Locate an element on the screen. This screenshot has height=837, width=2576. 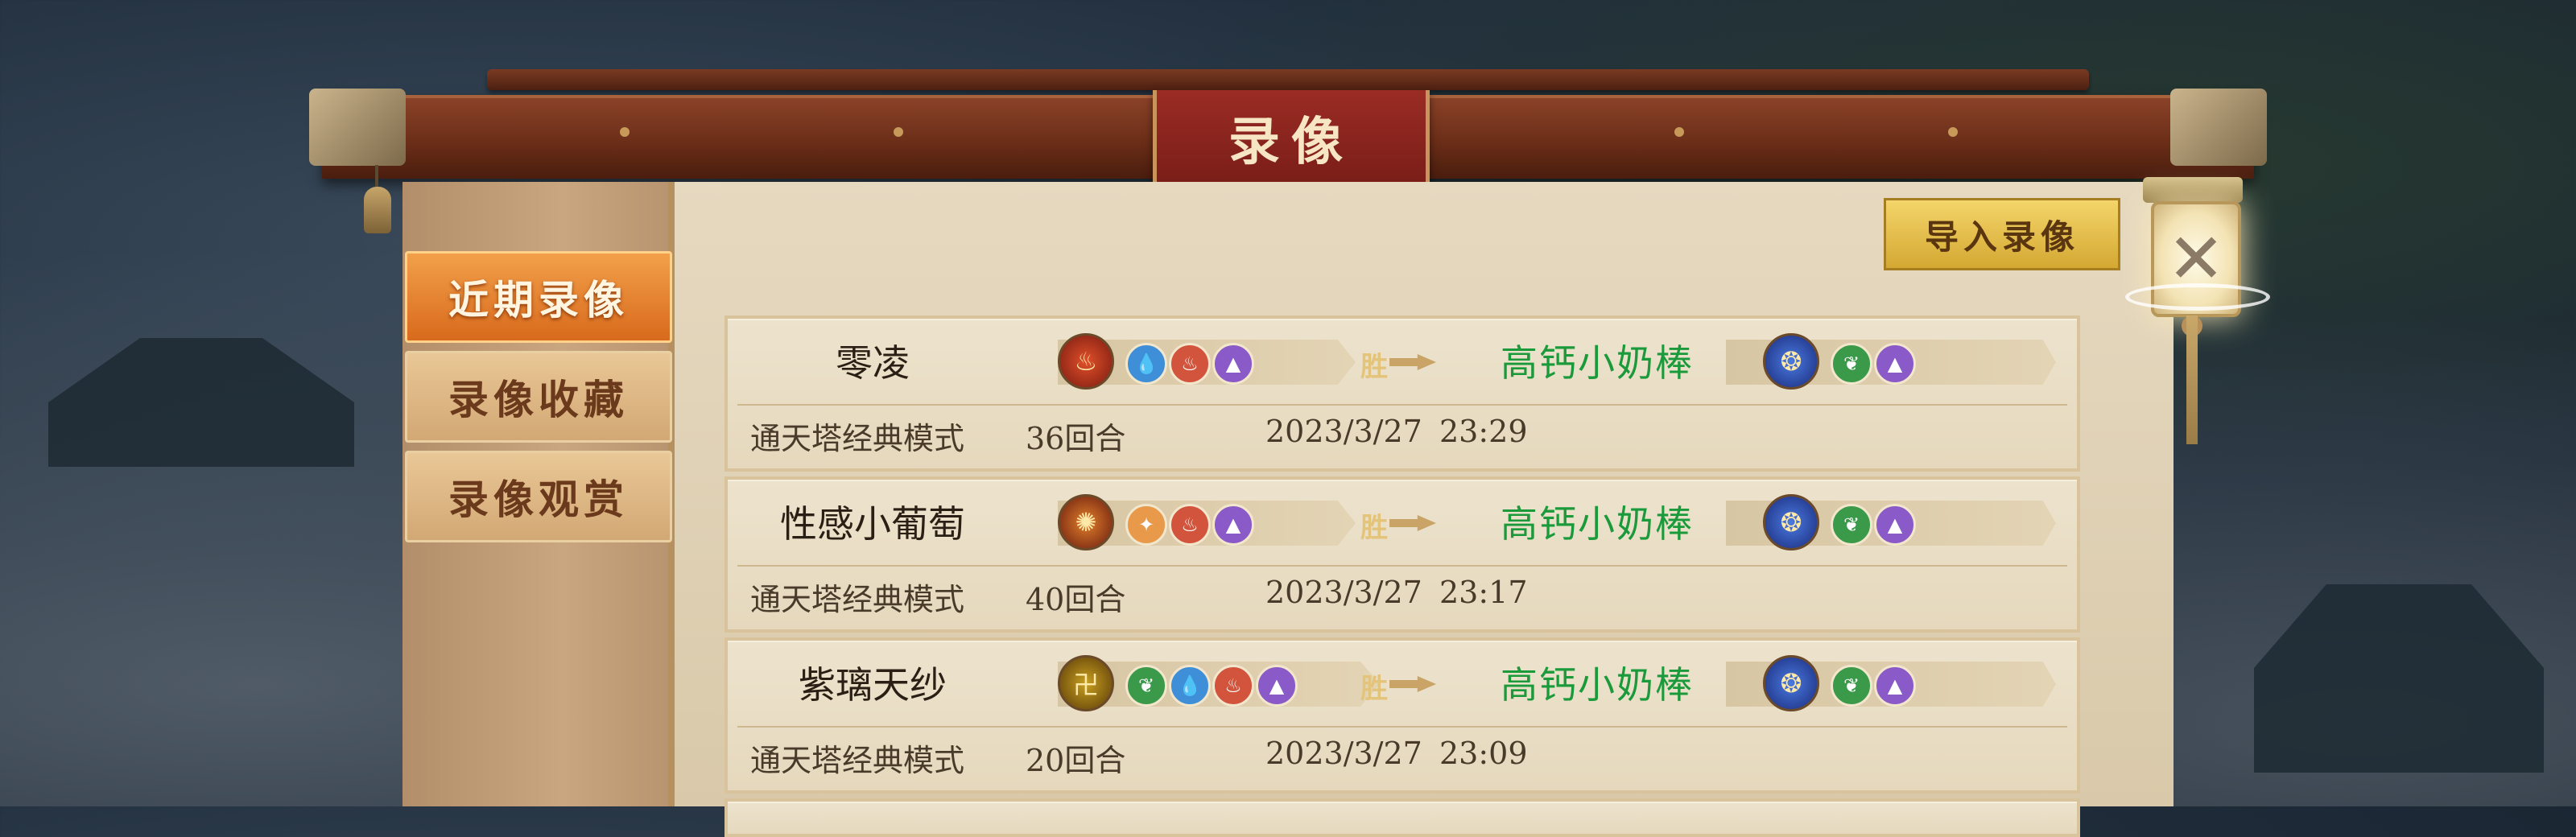
lantern-glow-ring is located at coordinates (2197, 297).